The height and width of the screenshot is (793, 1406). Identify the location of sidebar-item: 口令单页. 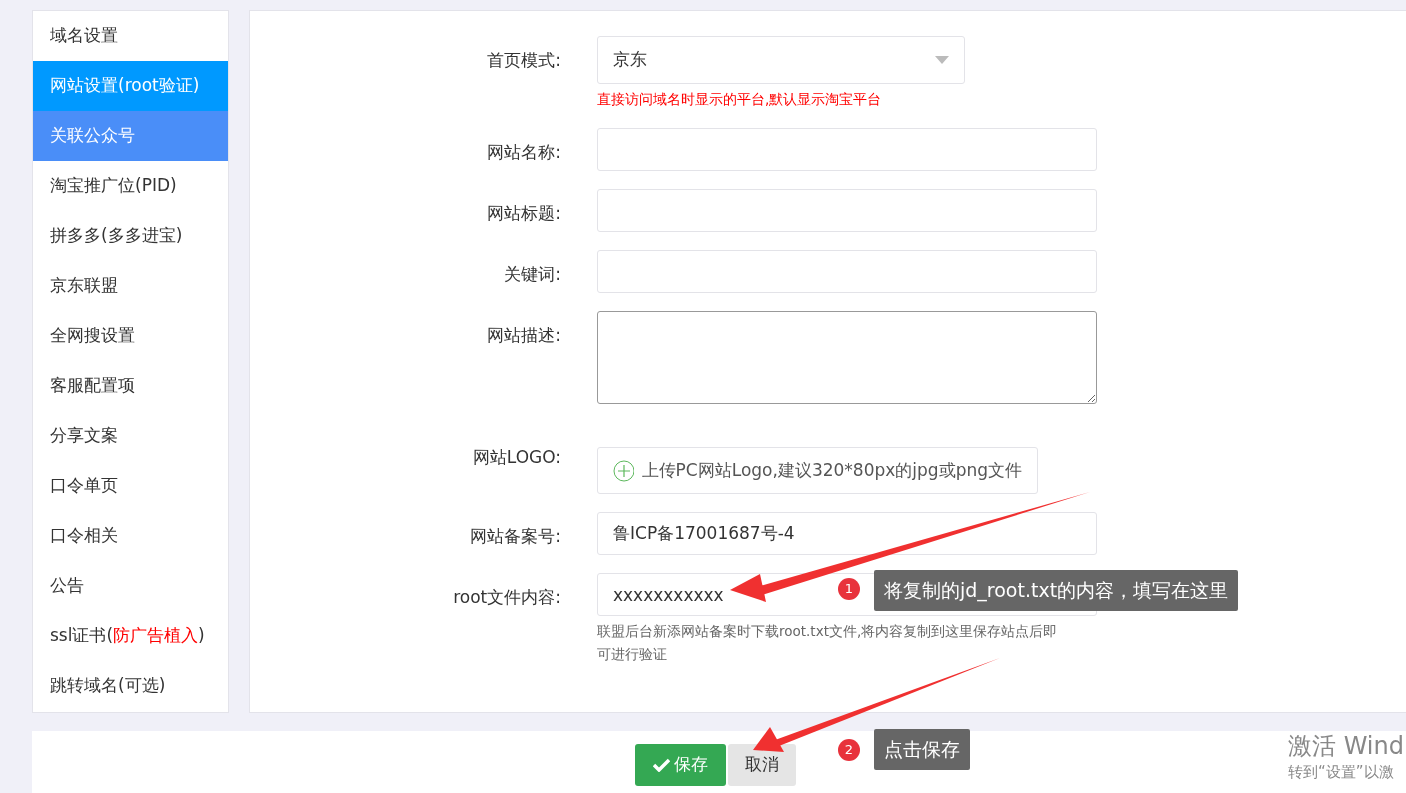
(130, 486).